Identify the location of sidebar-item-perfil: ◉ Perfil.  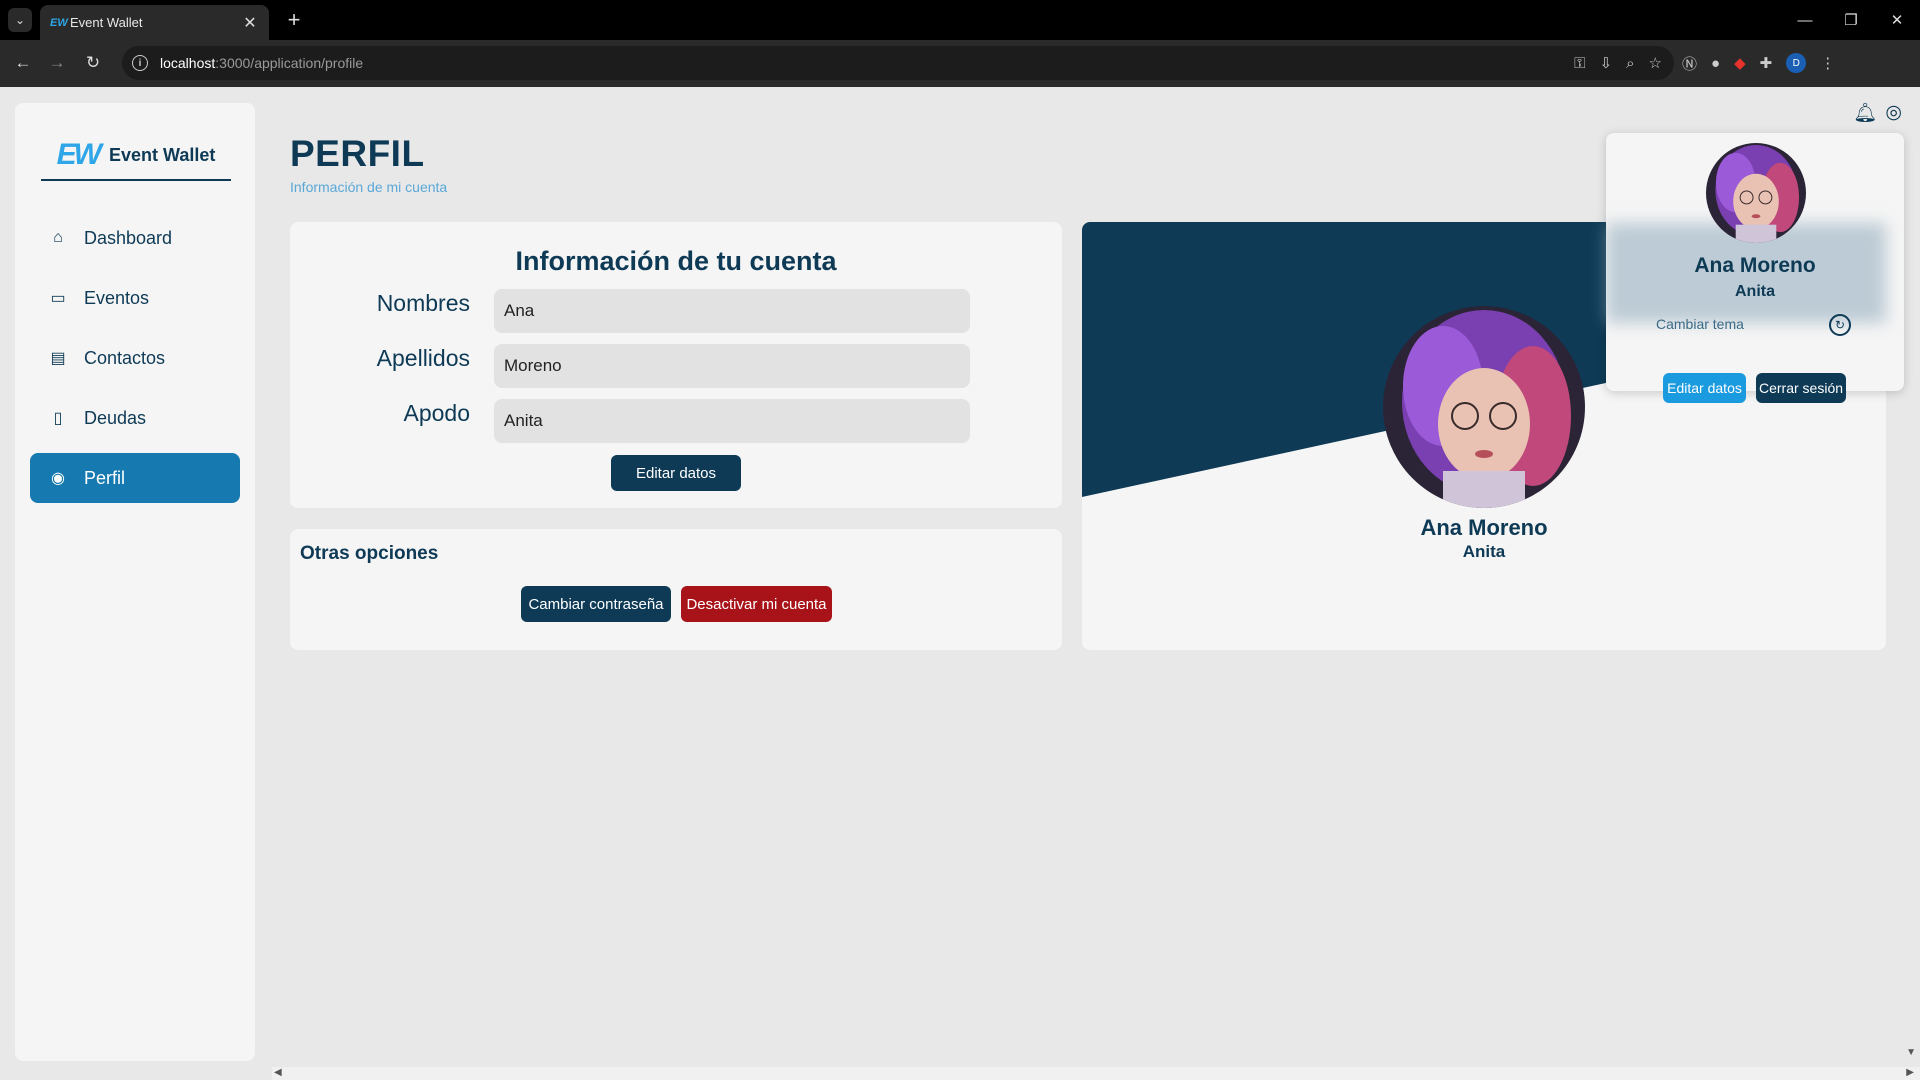
(135, 478).